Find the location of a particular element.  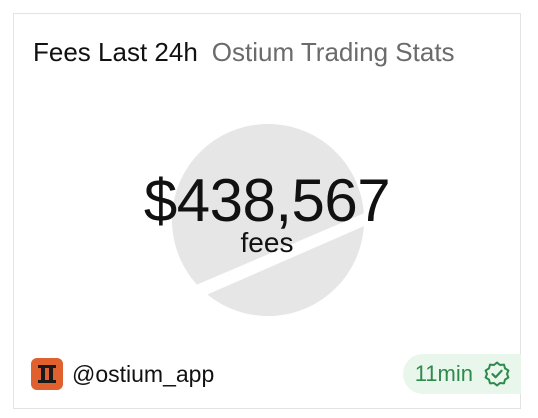

fees-label: fees is located at coordinates (267, 242).